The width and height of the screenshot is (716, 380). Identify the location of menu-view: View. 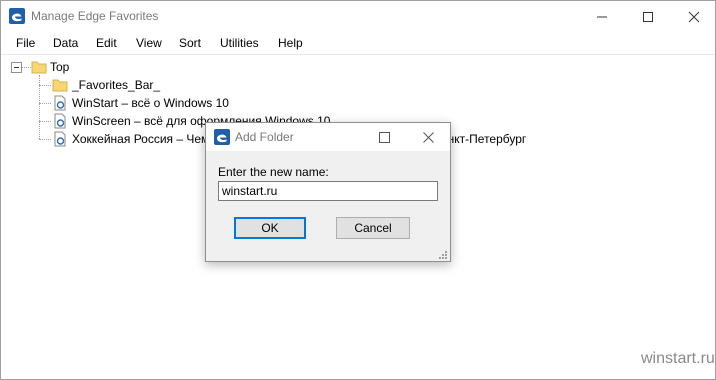
(149, 43).